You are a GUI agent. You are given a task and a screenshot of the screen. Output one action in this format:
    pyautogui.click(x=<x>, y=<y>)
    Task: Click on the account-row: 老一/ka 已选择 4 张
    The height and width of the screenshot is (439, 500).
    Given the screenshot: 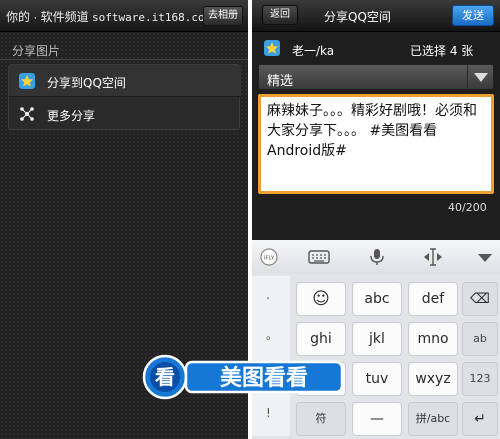 What is the action you would take?
    pyautogui.click(x=376, y=48)
    